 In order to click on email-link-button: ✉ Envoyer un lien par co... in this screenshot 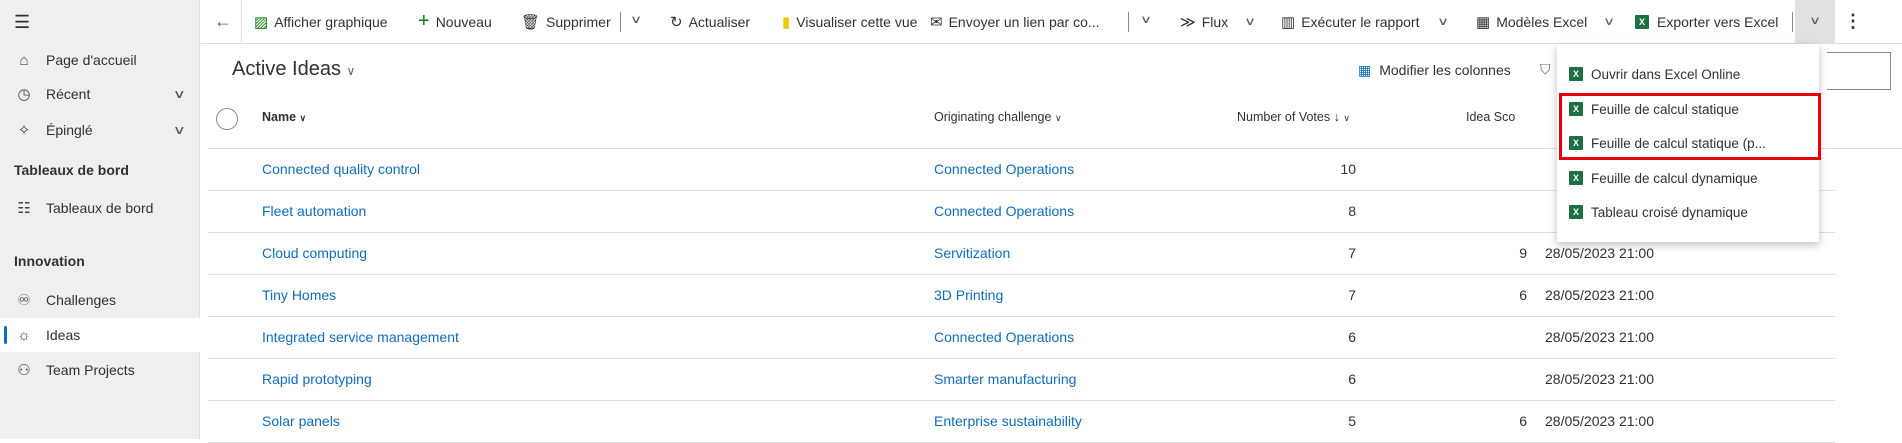, I will do `click(1015, 21)`.